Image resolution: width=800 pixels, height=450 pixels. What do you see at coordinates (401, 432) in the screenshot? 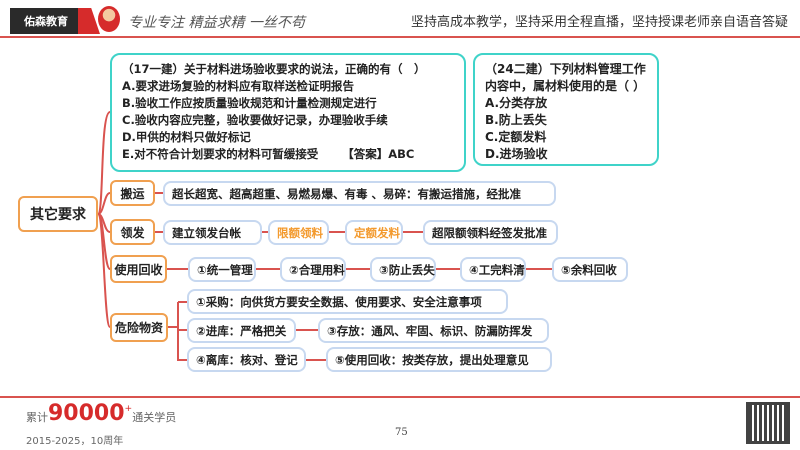
I see `page-number: 75` at bounding box center [401, 432].